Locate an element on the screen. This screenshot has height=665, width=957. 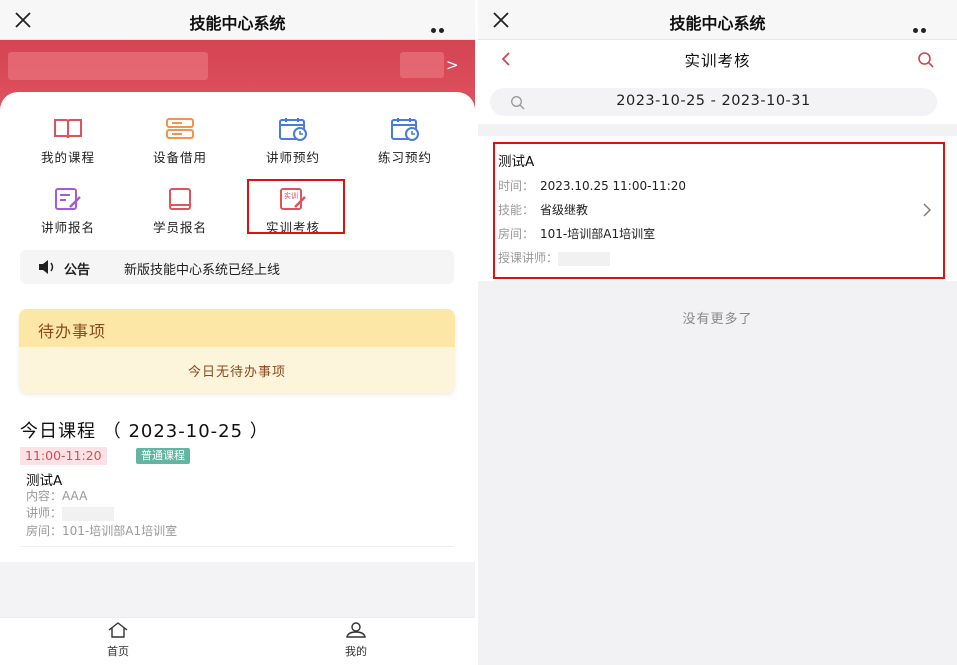
grid-item-equipment-borrow: 设备借用 is located at coordinates (180, 141).